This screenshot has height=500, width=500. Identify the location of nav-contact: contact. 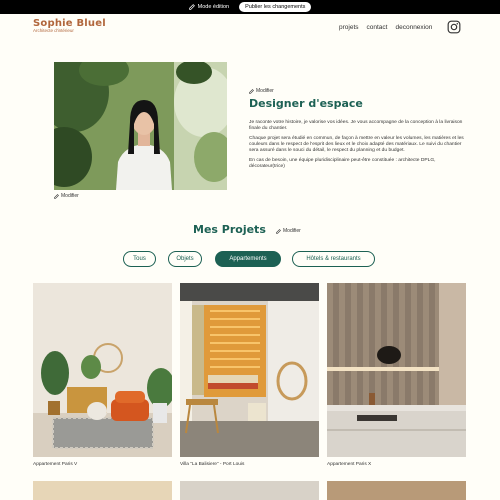
(377, 27).